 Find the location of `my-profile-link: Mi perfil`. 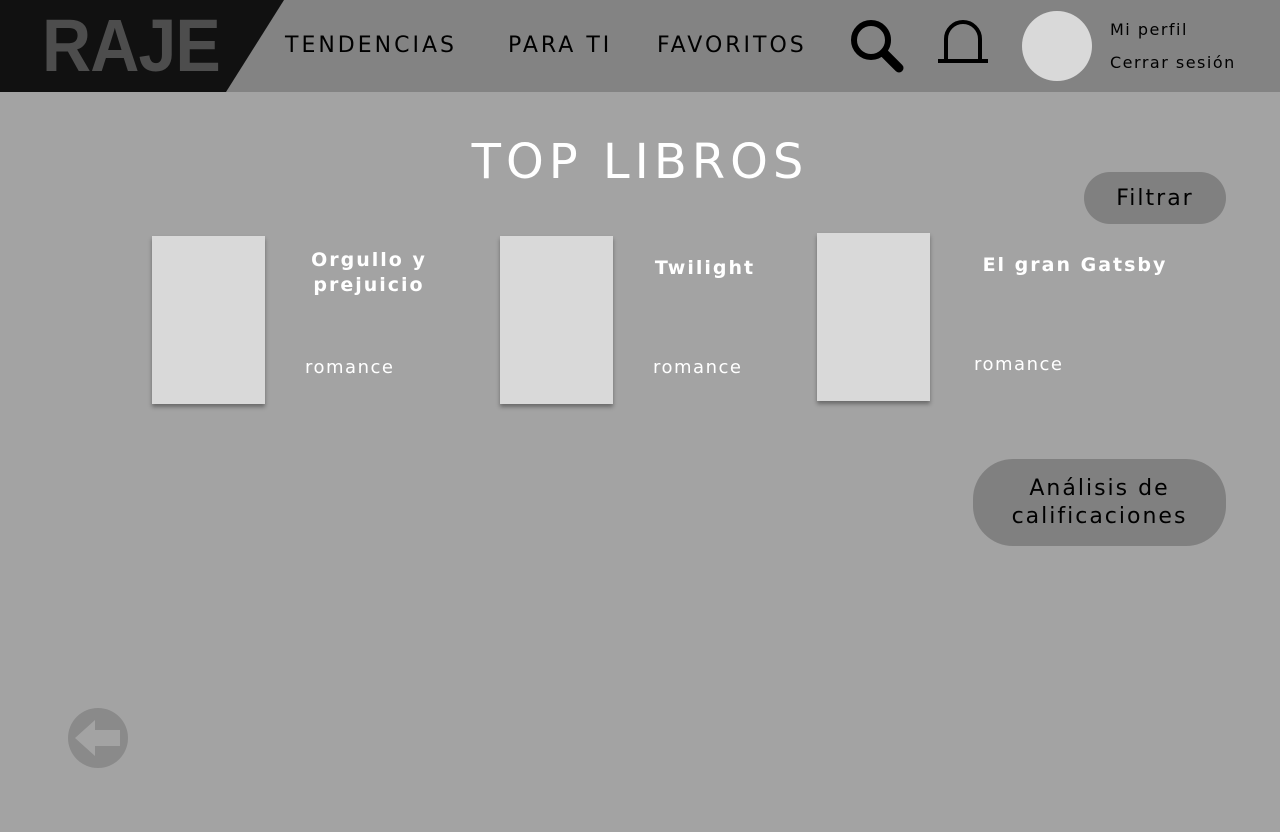

my-profile-link: Mi perfil is located at coordinates (1149, 30).